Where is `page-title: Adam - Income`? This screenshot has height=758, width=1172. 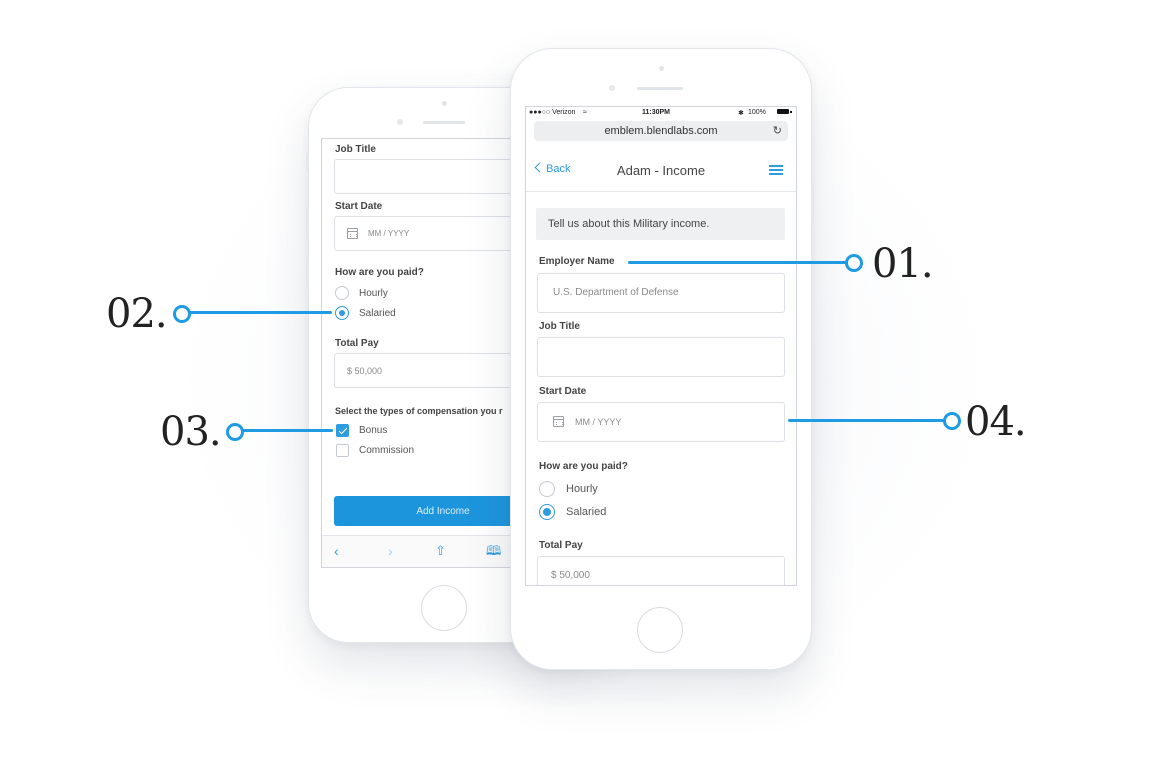
page-title: Adam - Income is located at coordinates (661, 170).